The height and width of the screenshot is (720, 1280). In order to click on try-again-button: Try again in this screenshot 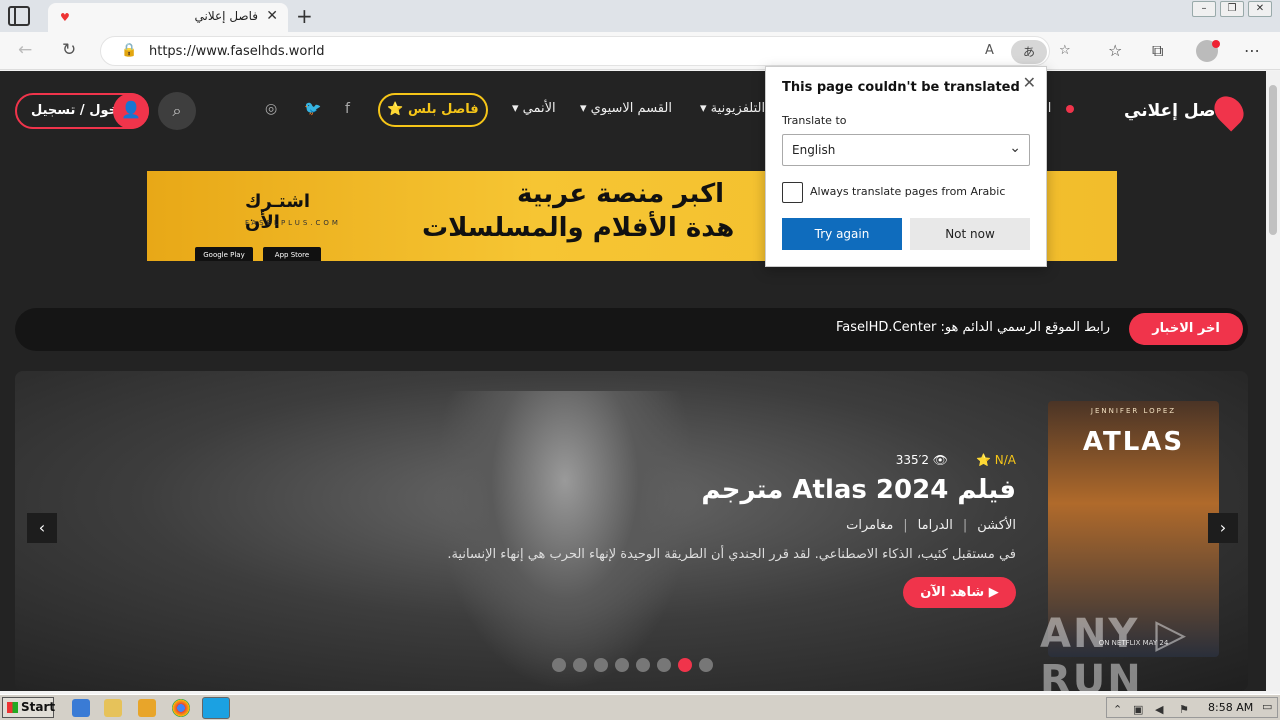, I will do `click(842, 234)`.